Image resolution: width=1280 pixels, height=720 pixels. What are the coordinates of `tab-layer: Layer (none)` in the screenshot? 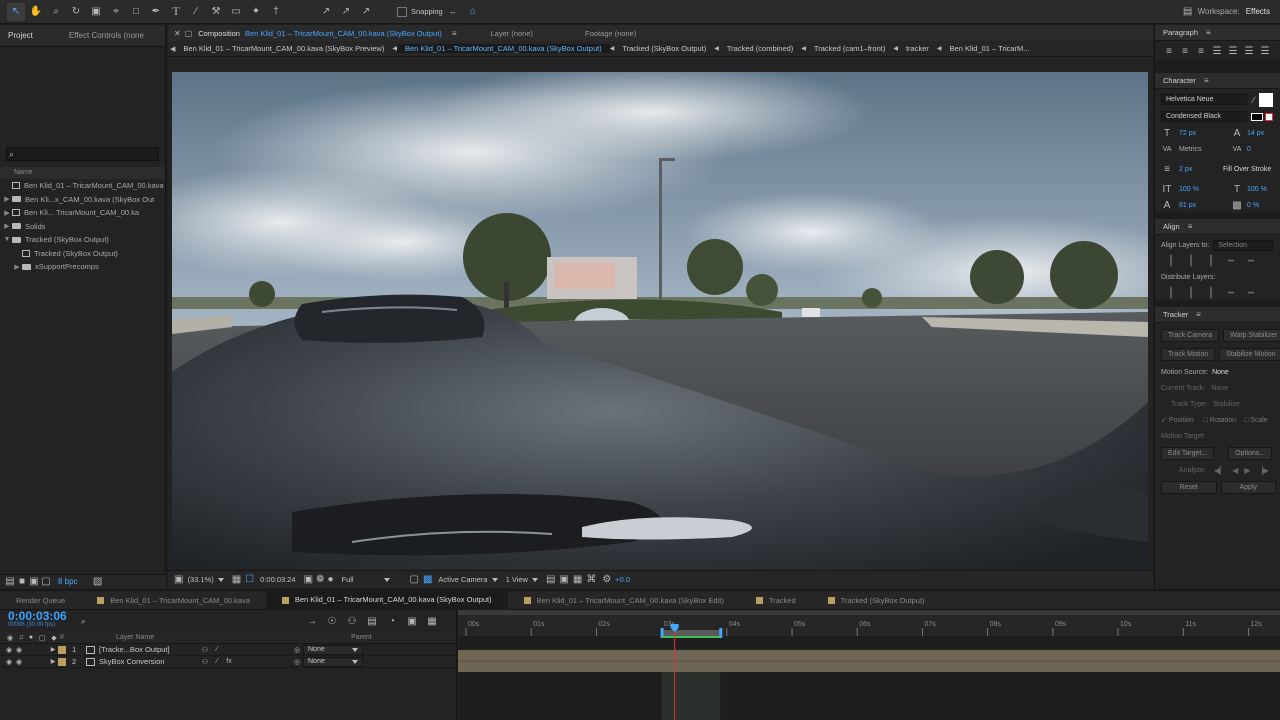 It's located at (511, 33).